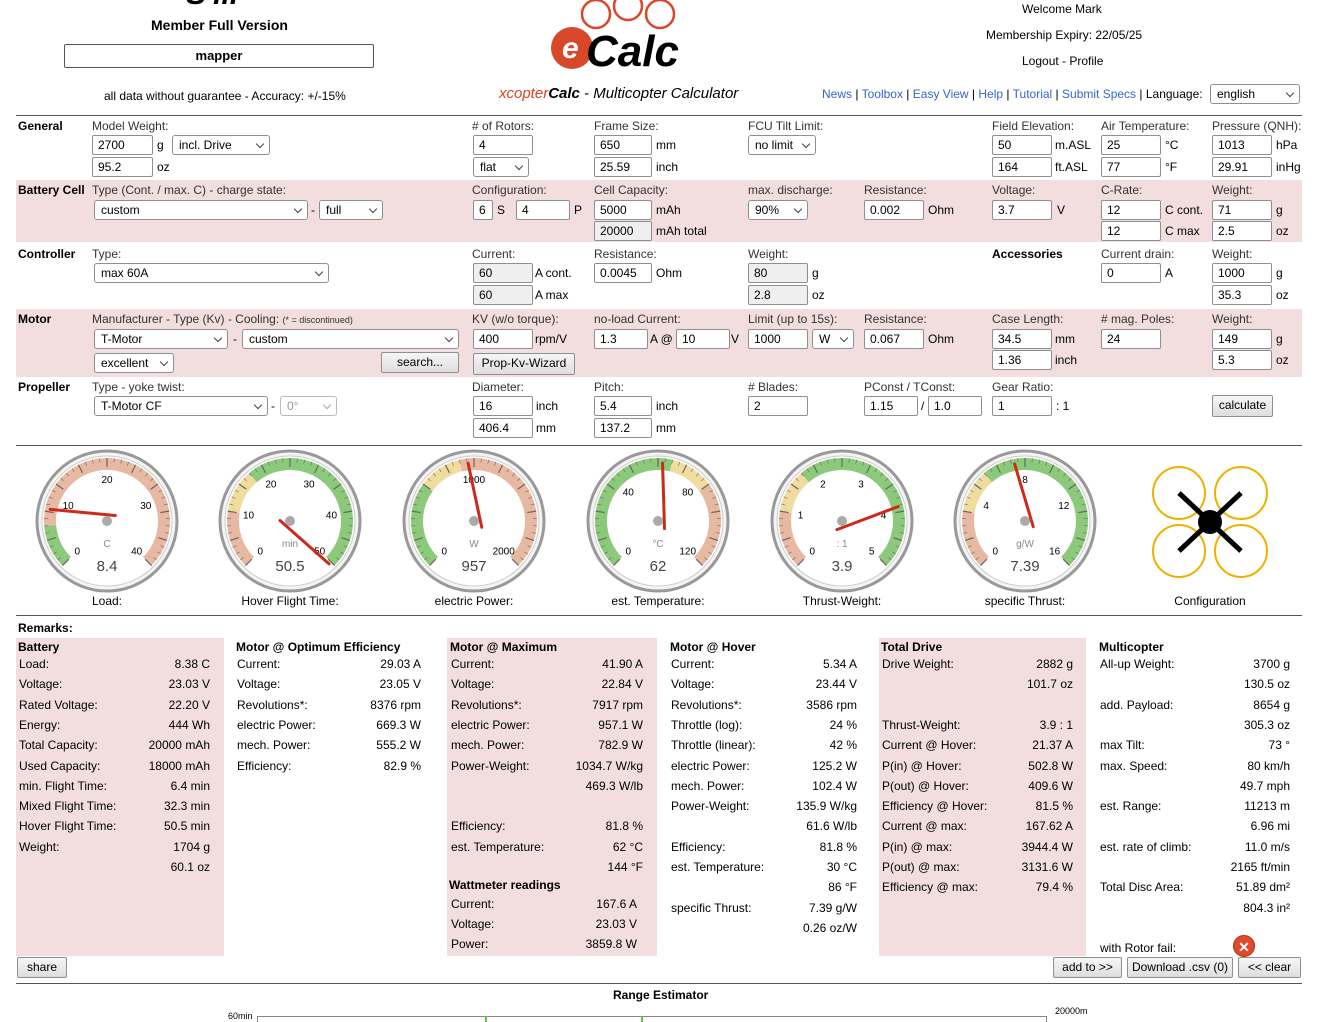 This screenshot has height=1022, width=1334. What do you see at coordinates (778, 406) in the screenshot?
I see `blades-input: 2` at bounding box center [778, 406].